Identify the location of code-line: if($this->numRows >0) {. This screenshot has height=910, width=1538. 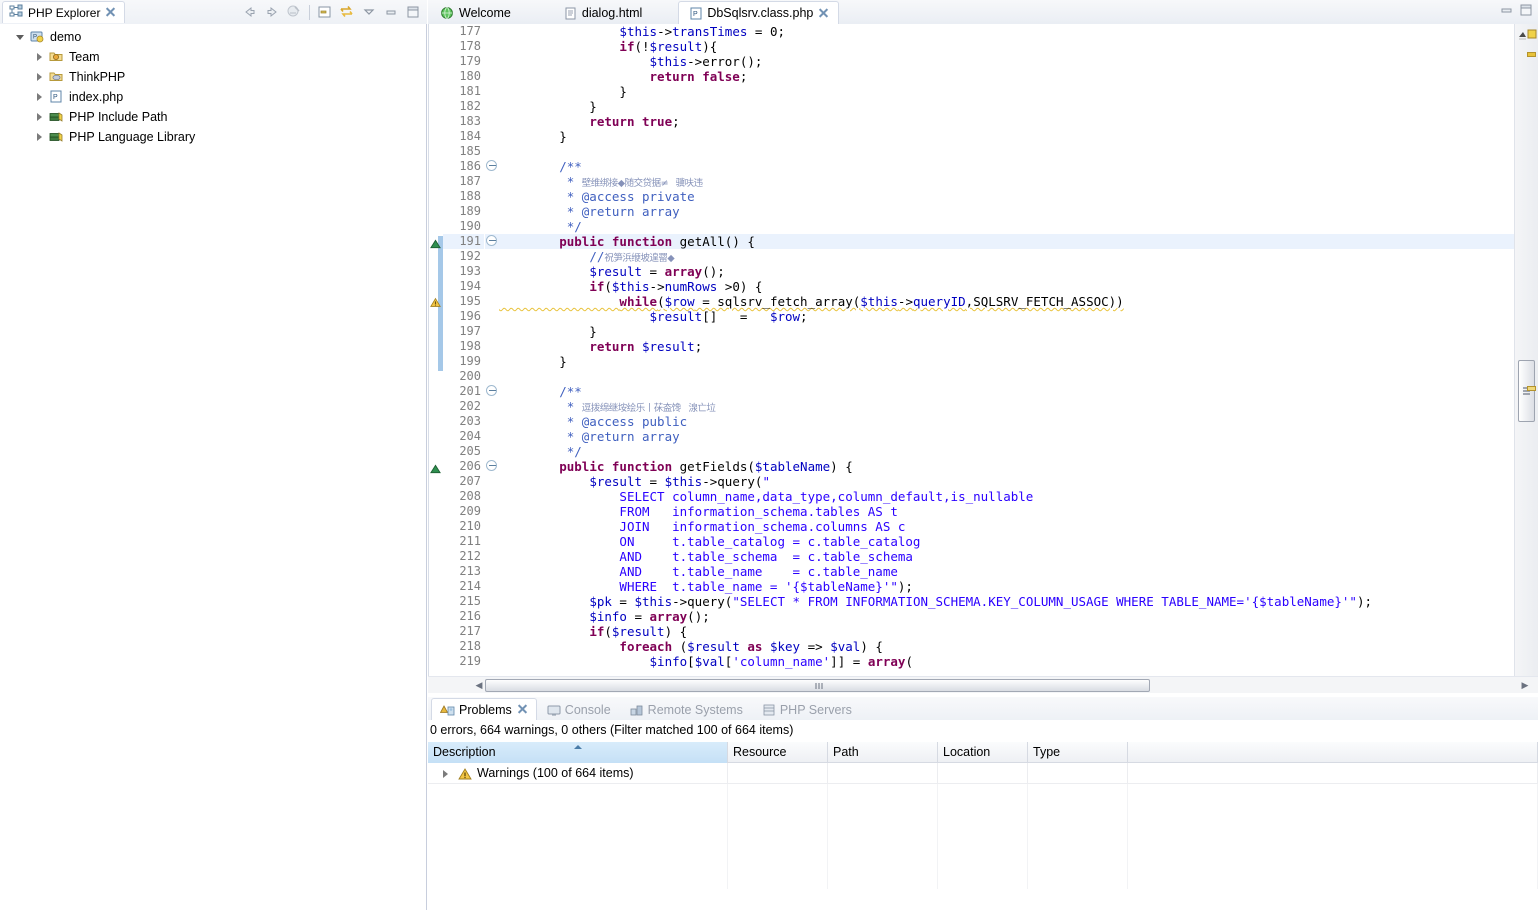
(1006, 286).